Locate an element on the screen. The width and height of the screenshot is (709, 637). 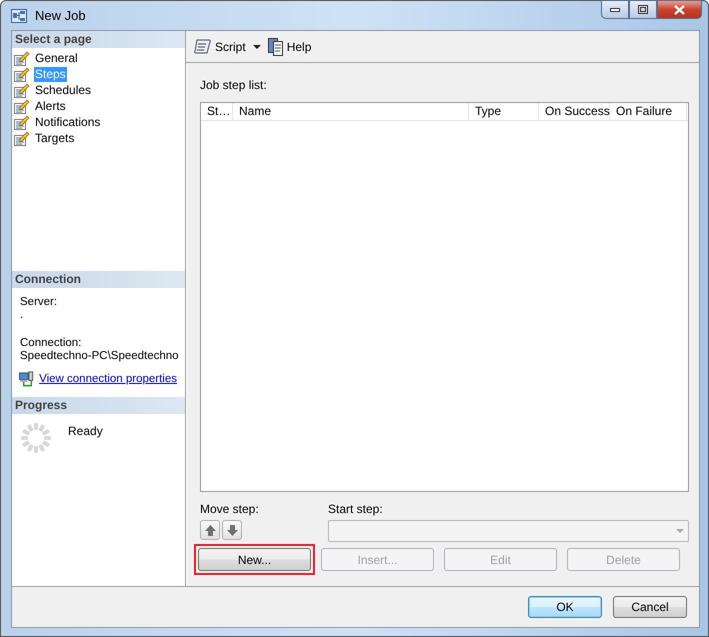
dialog-button: OK is located at coordinates (565, 607).